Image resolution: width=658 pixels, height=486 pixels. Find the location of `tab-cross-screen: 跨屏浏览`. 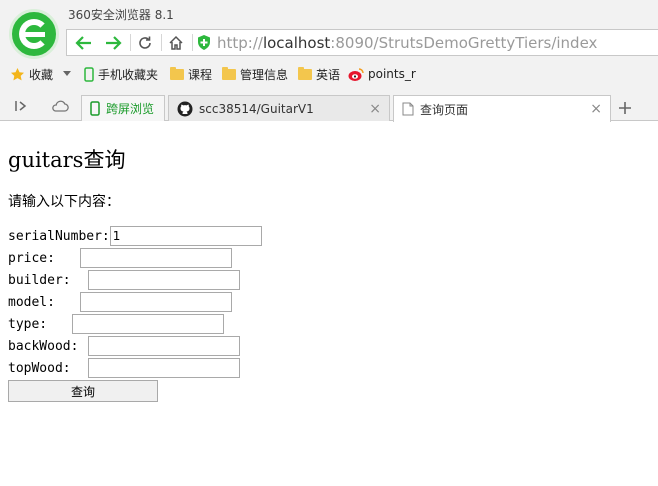

tab-cross-screen: 跨屏浏览 is located at coordinates (123, 108).